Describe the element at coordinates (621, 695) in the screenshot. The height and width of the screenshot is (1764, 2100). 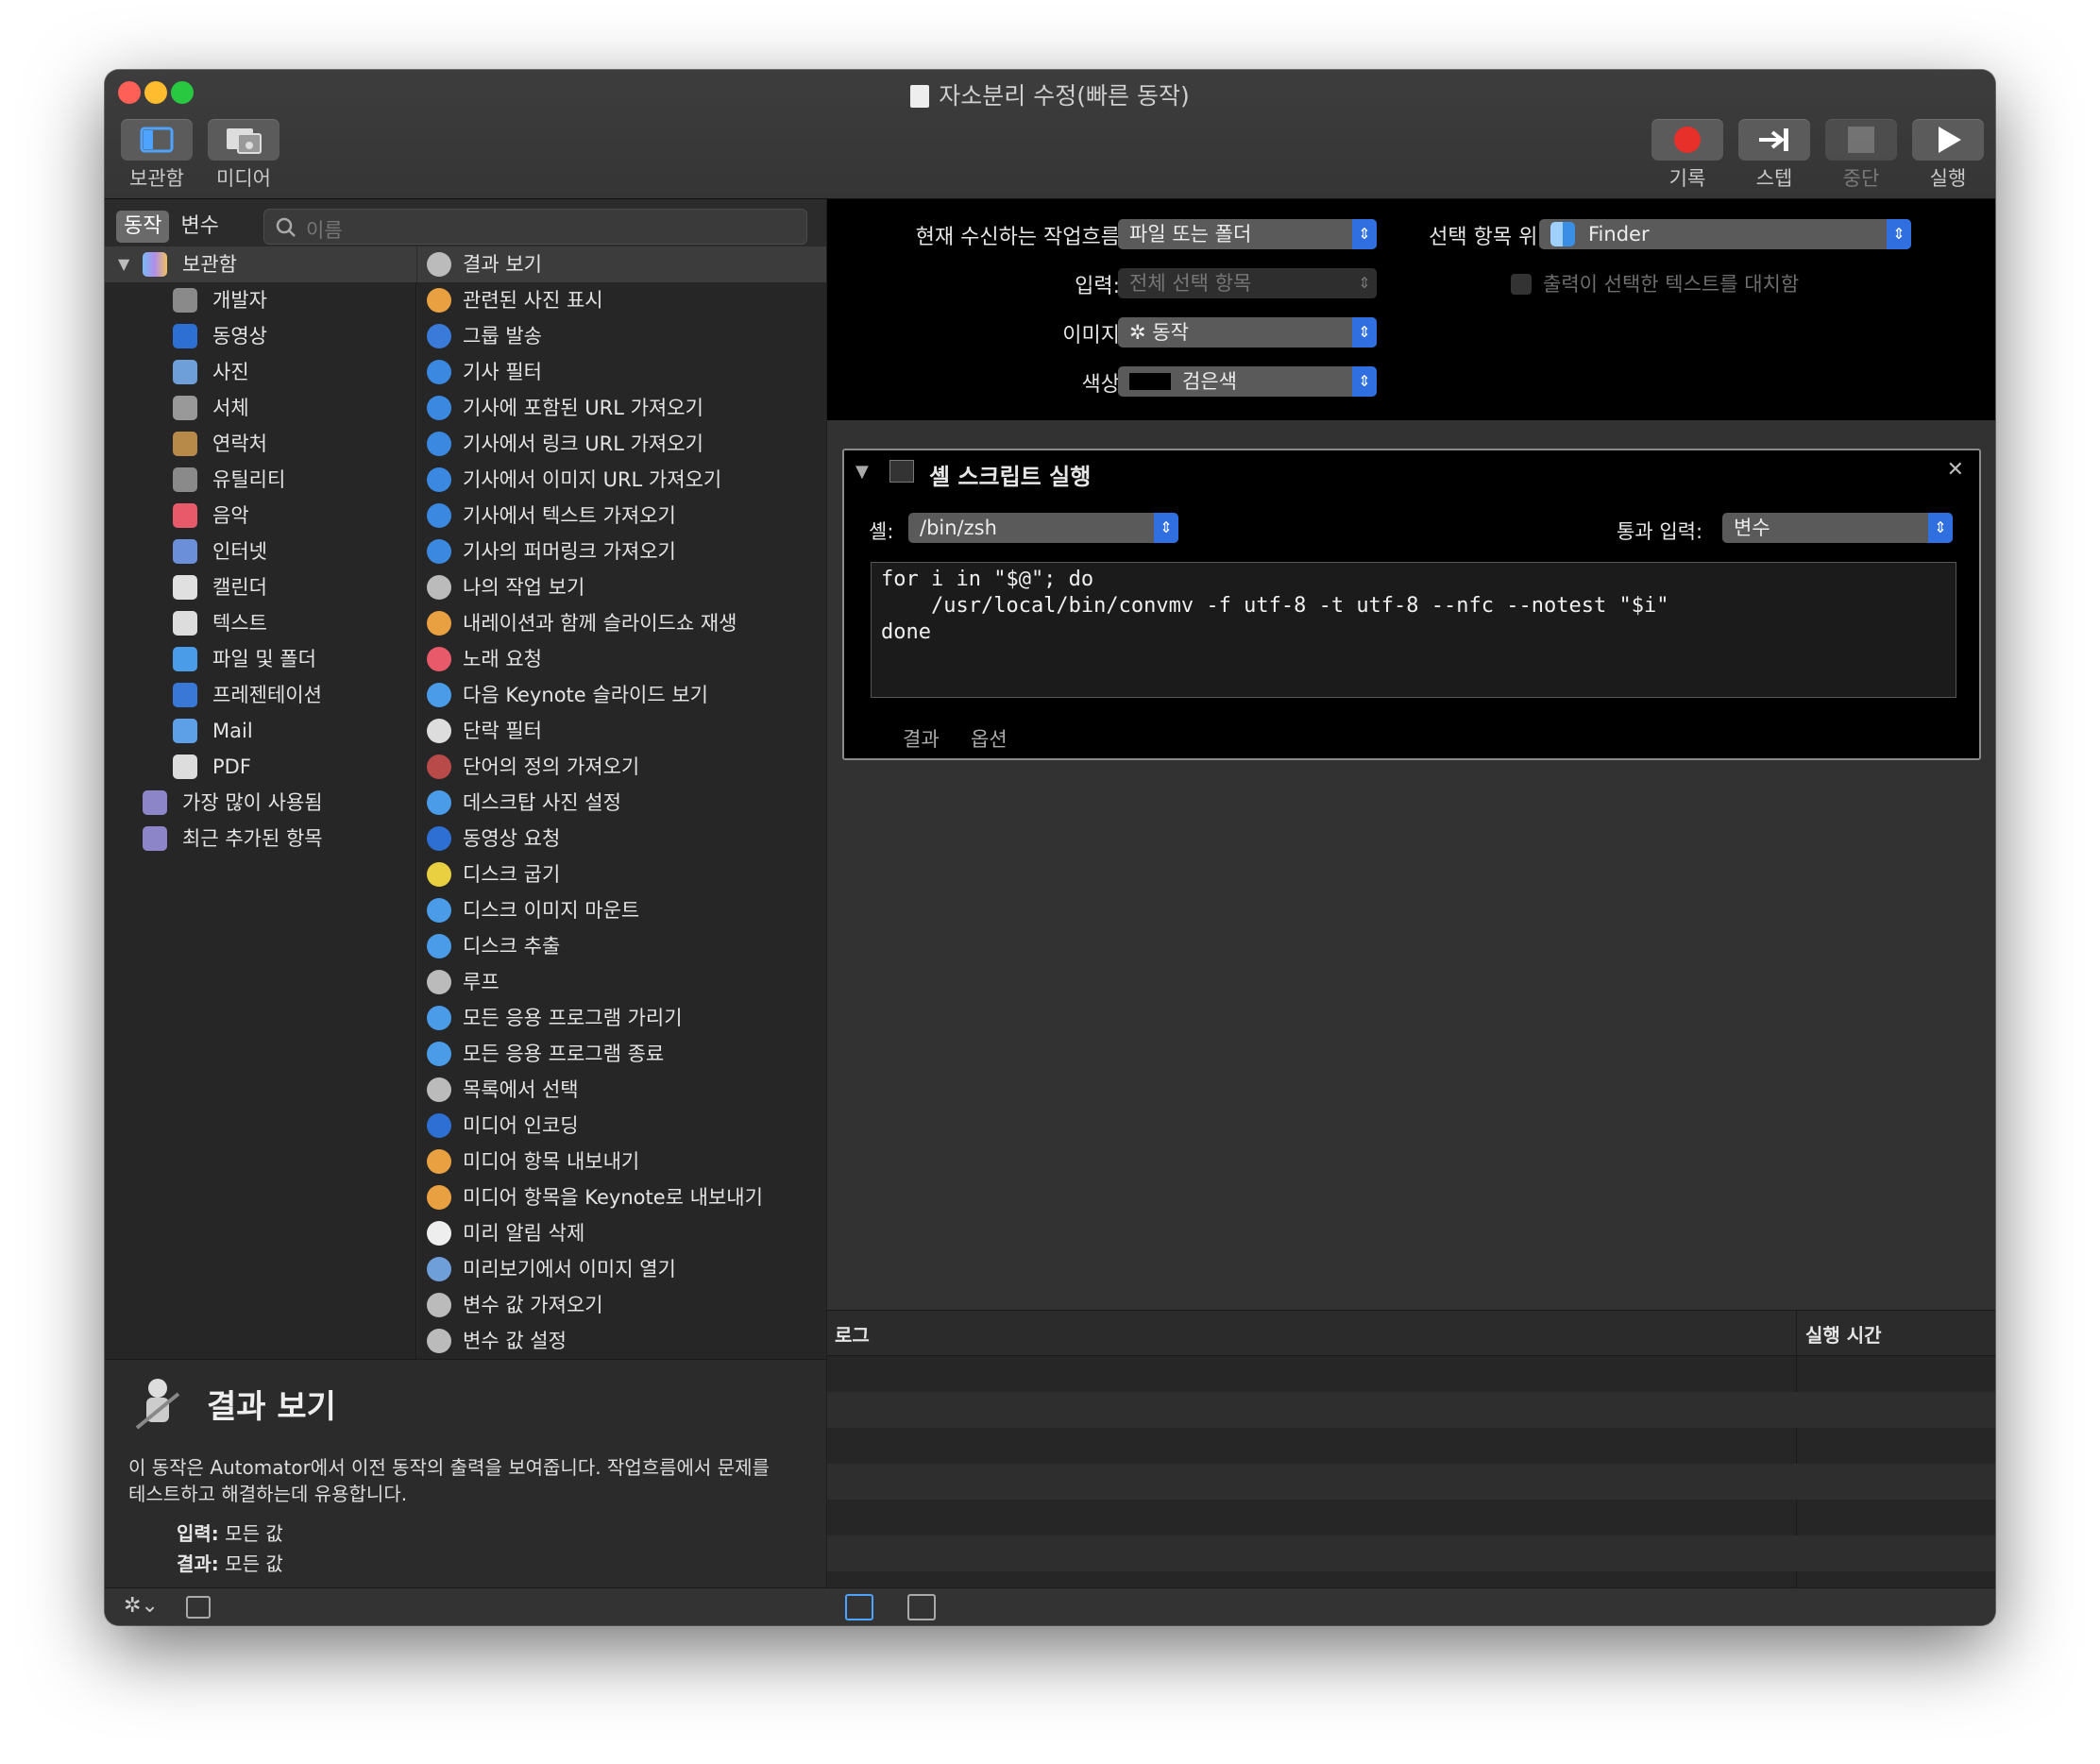
I see `action-item: 다음 Keynote 슬라이드 보기` at that location.